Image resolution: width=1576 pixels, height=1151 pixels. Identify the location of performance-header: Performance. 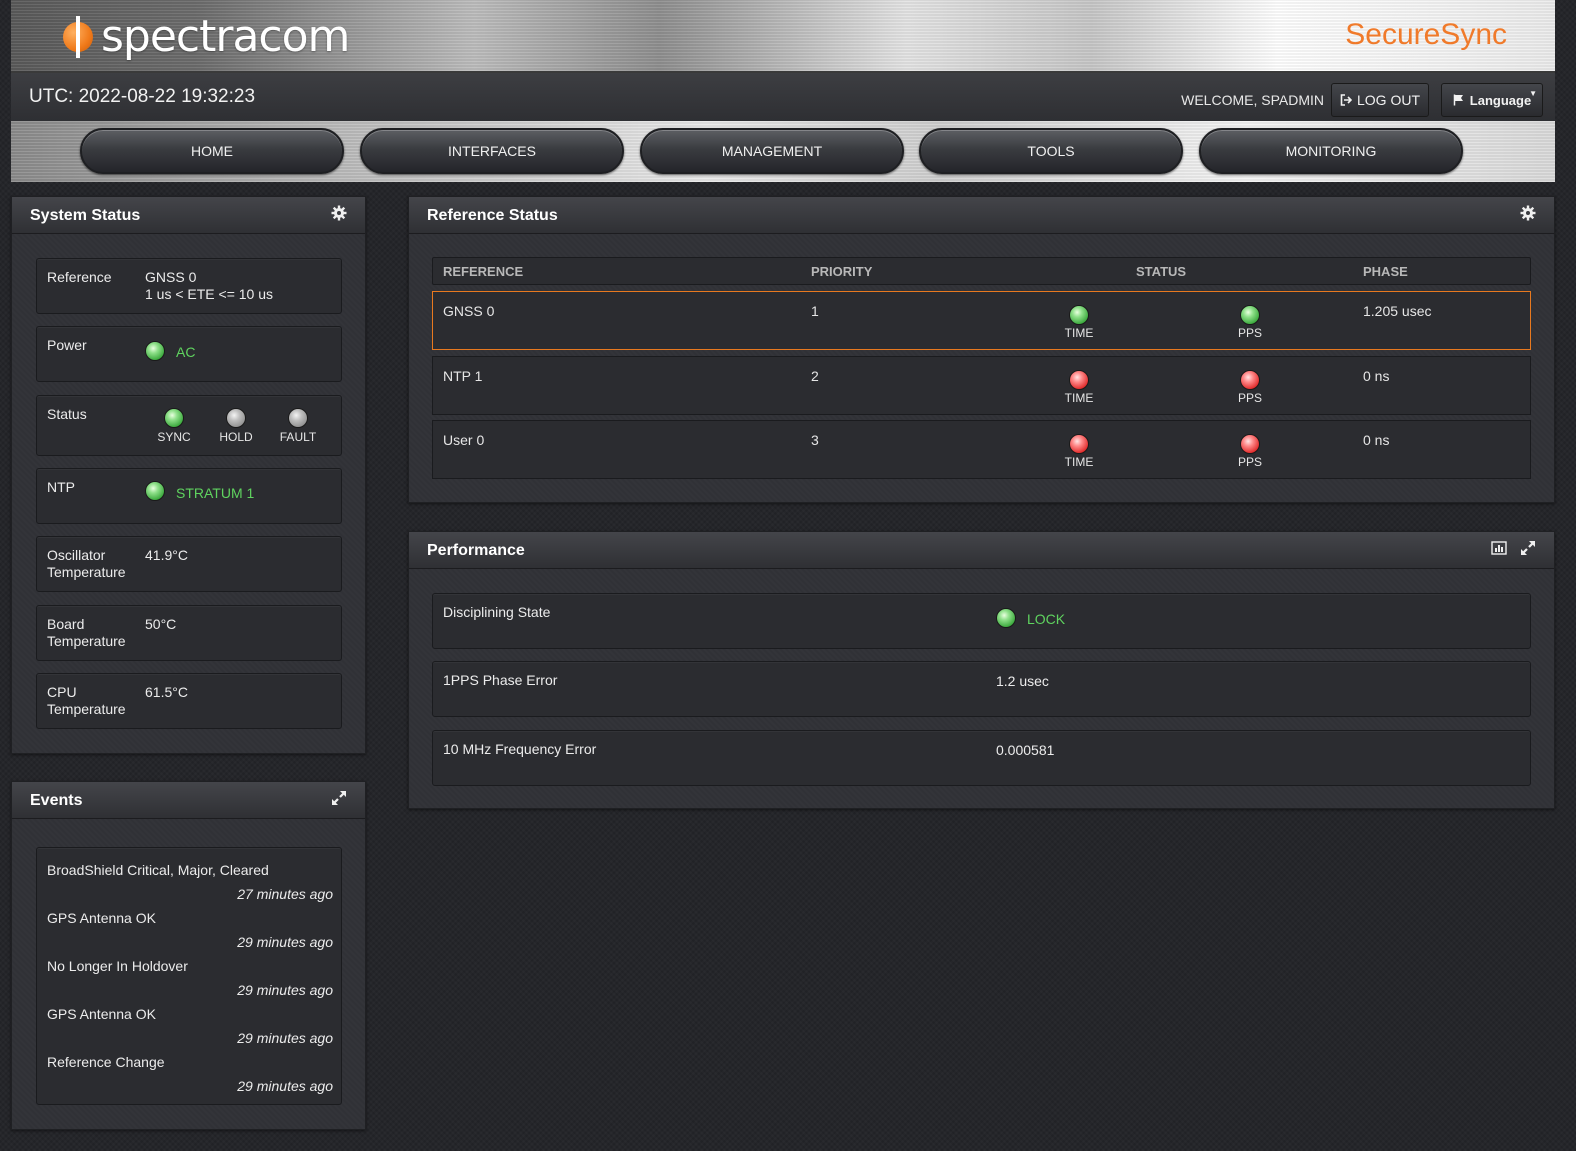
(981, 550).